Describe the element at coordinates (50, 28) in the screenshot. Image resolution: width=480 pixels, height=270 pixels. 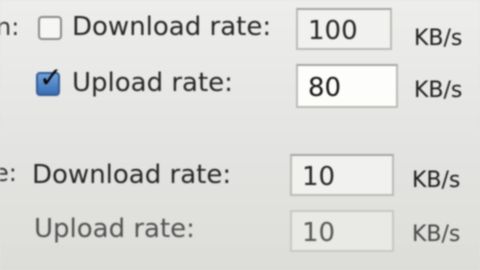
I see `download-rate-limit-checkbox` at that location.